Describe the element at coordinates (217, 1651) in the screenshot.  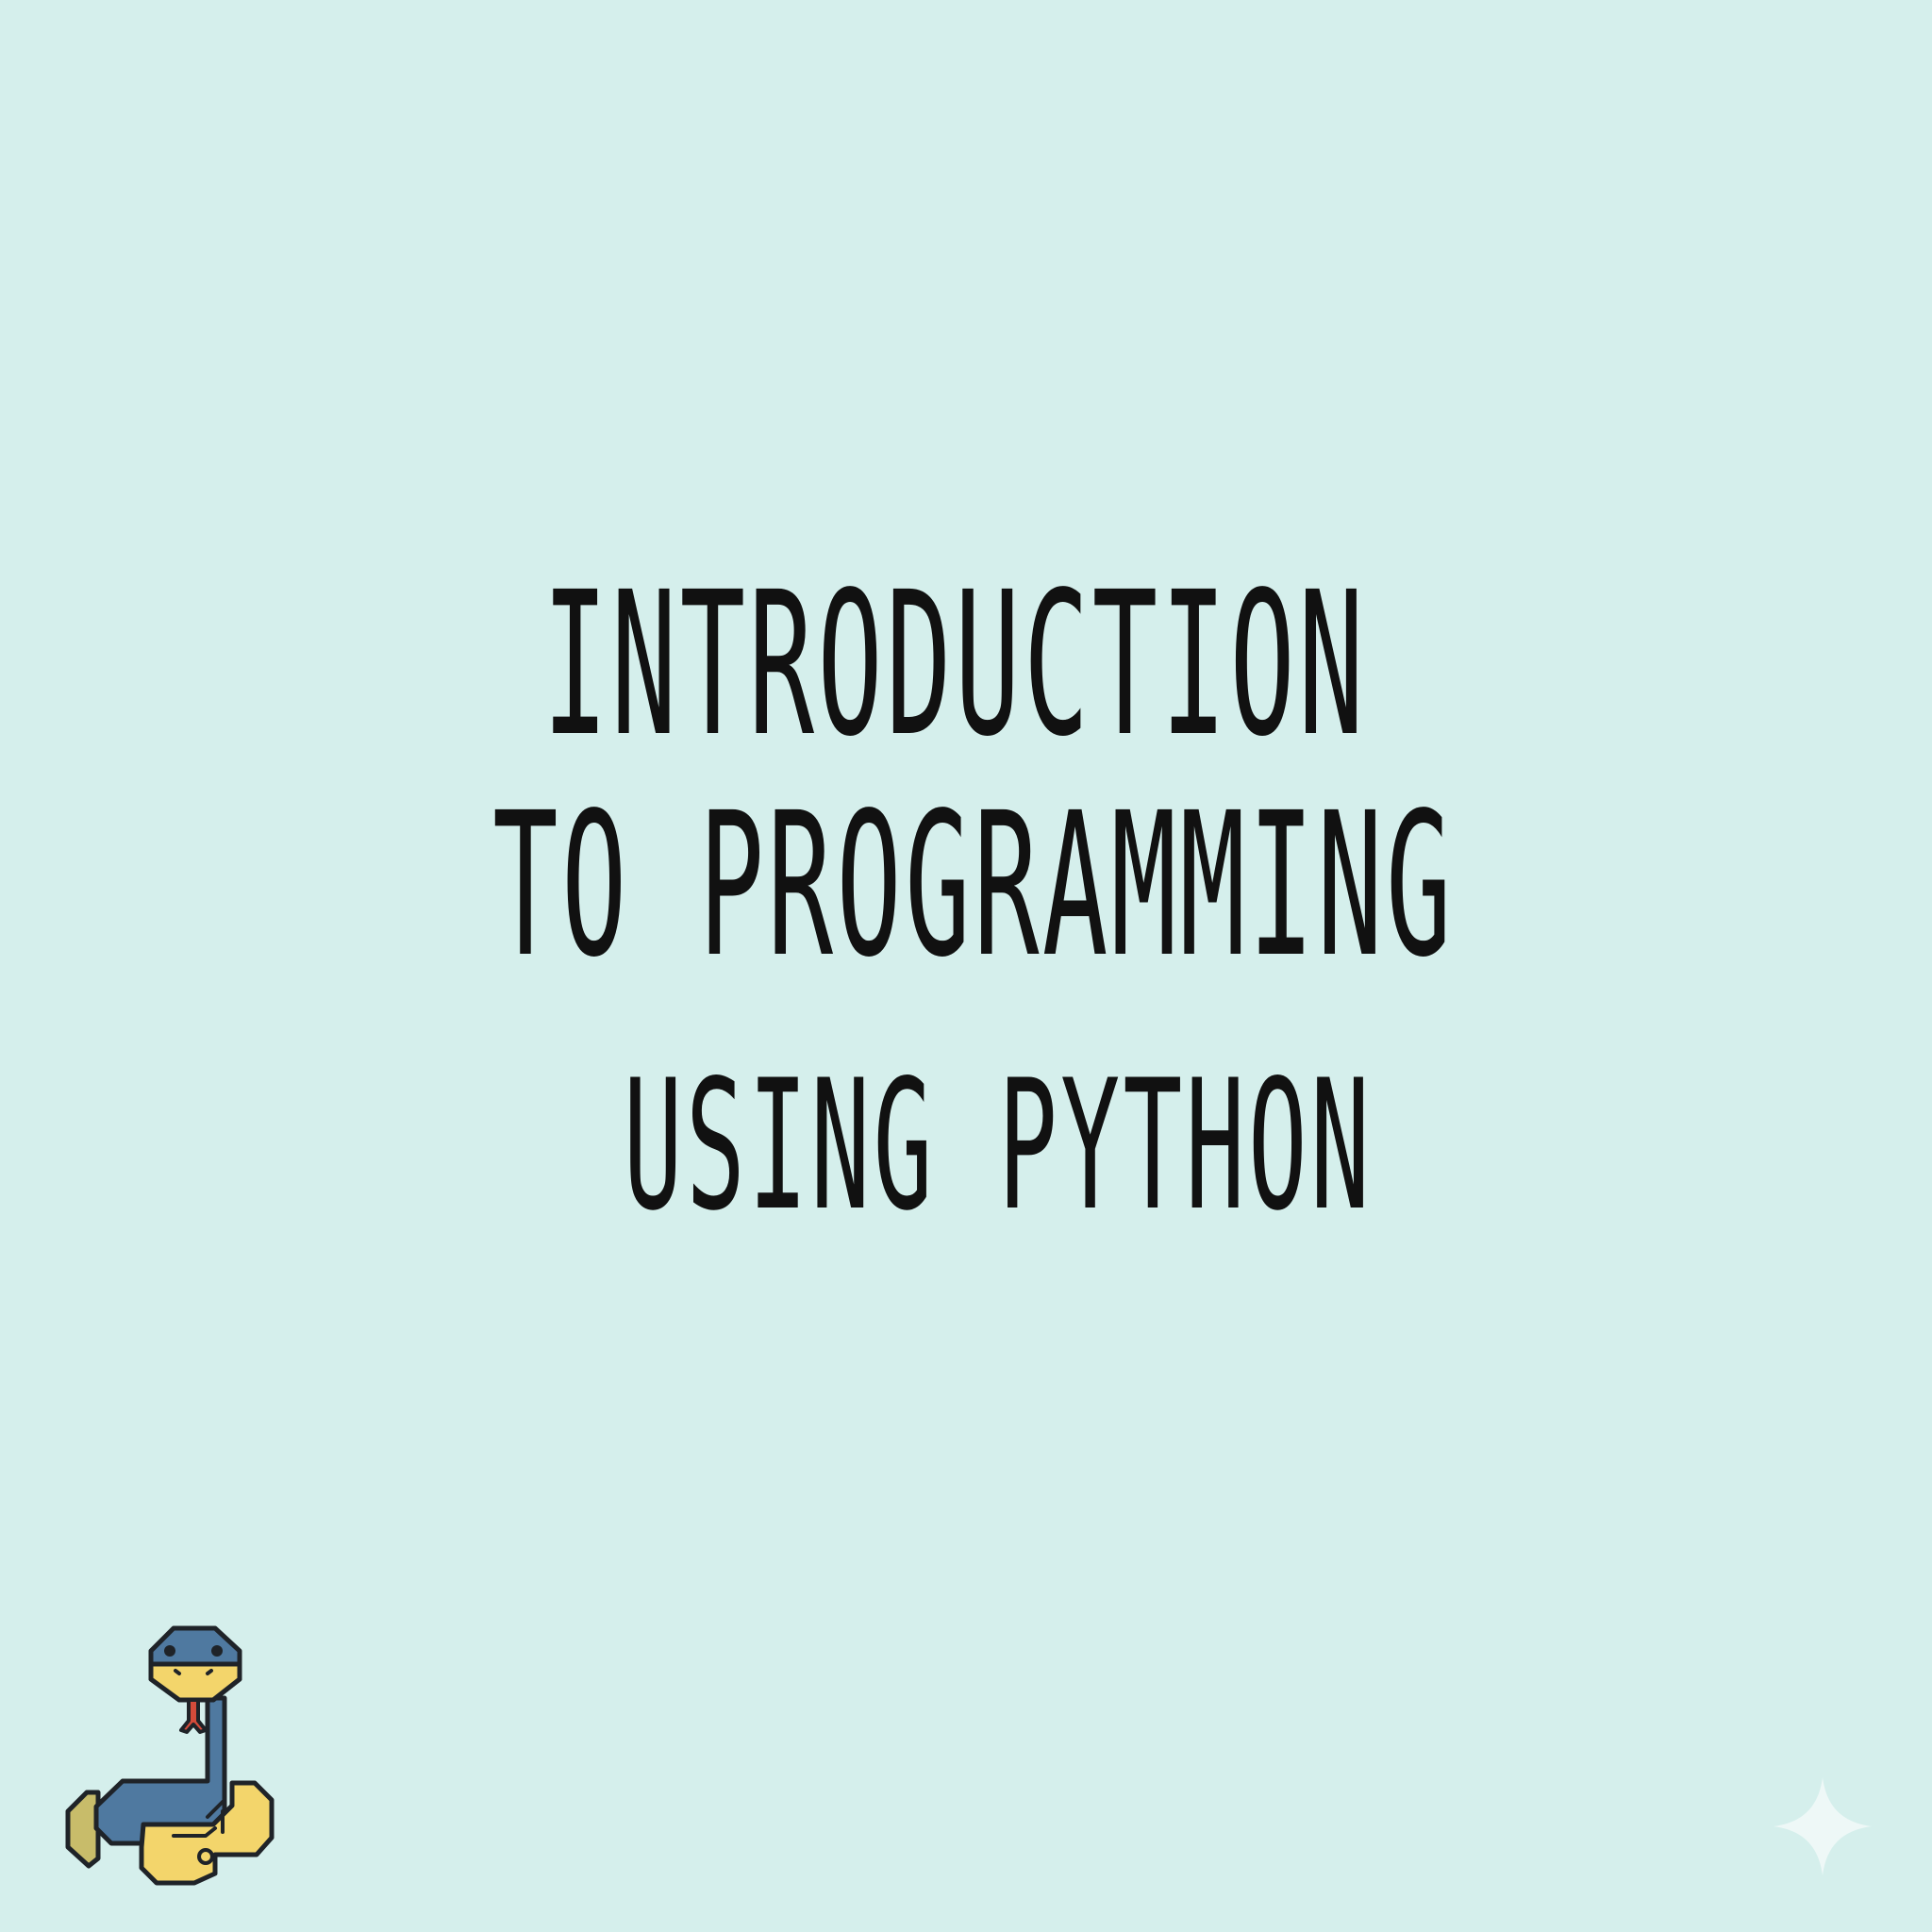
I see `snake-right-eye-icon` at that location.